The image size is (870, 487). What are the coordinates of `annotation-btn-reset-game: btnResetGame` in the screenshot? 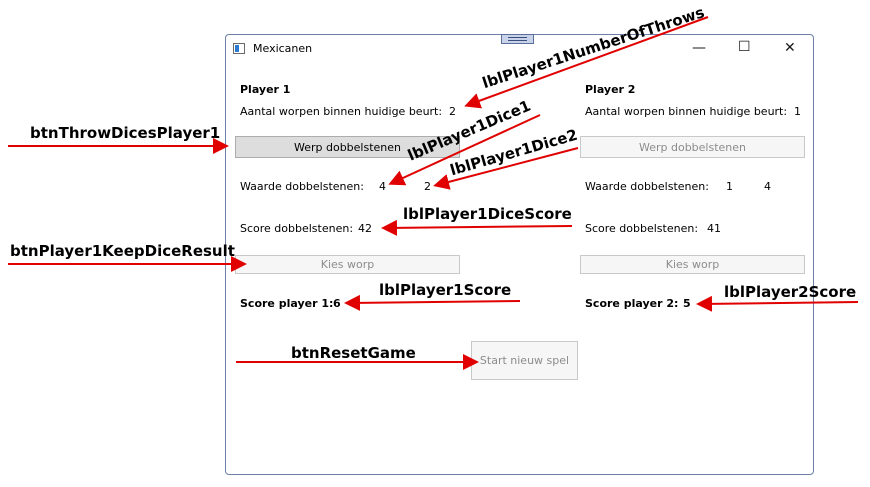 It's located at (353, 353).